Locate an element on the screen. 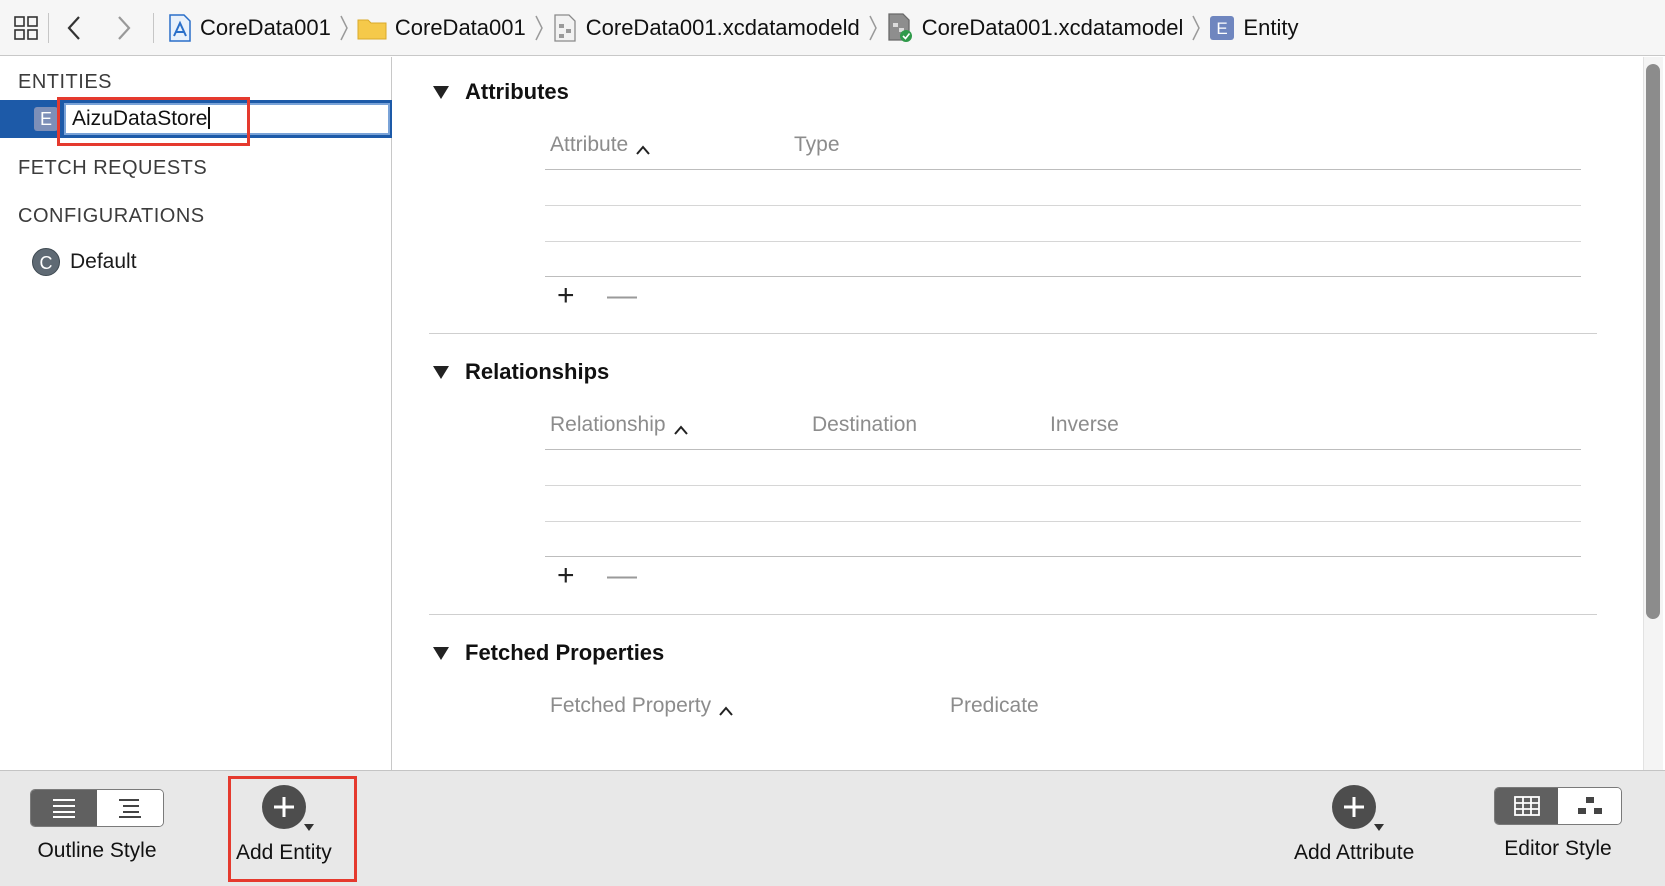 The height and width of the screenshot is (886, 1665). datamodel-bundle-icon is located at coordinates (565, 27).